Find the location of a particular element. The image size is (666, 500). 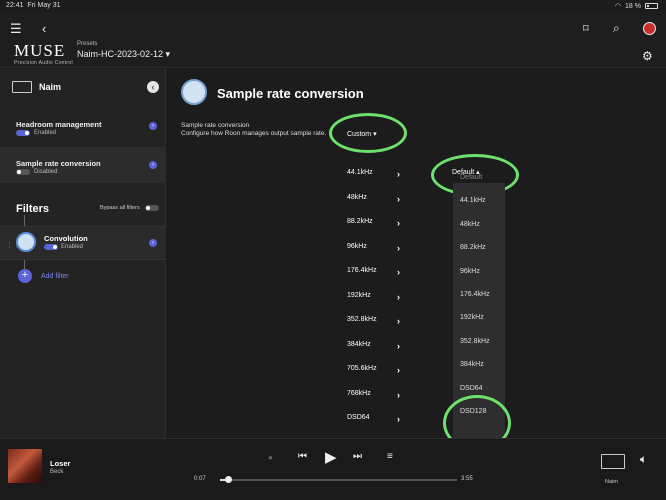

sidebar-item-headroom: Headroom management Enabled › is located at coordinates (83, 128).